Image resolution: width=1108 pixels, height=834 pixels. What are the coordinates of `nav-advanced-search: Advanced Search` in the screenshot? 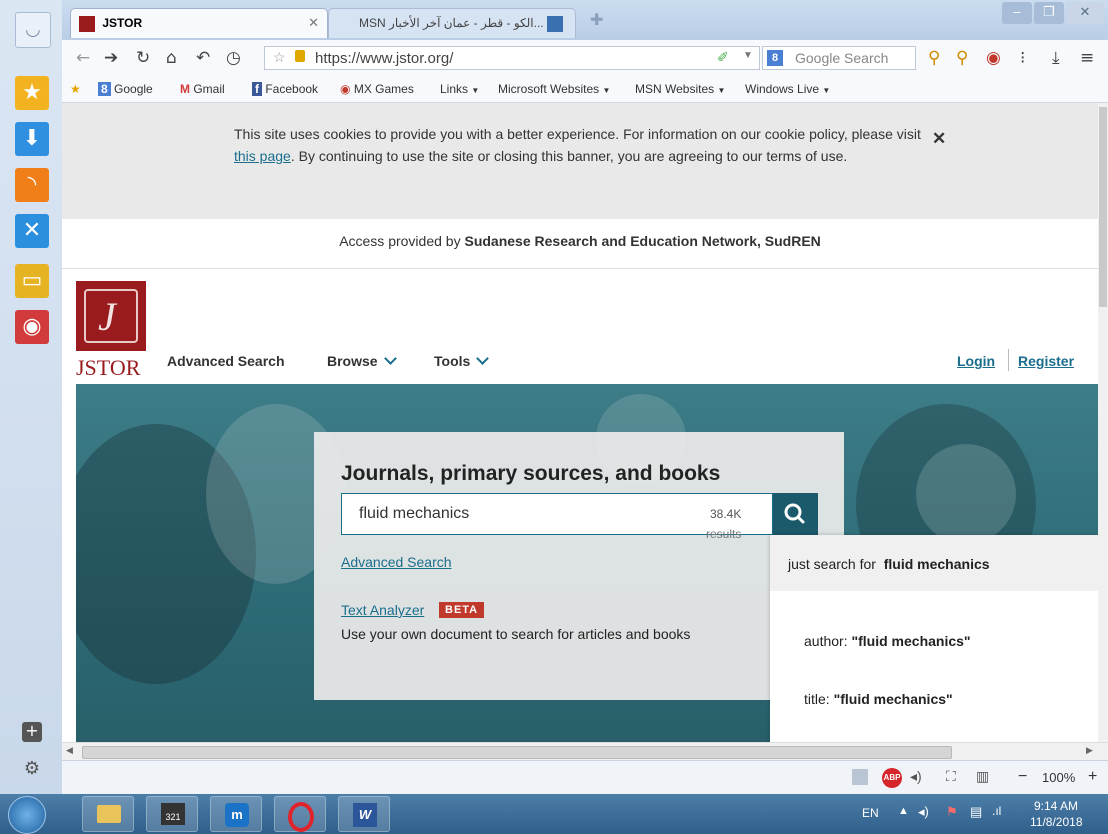 It's located at (226, 361).